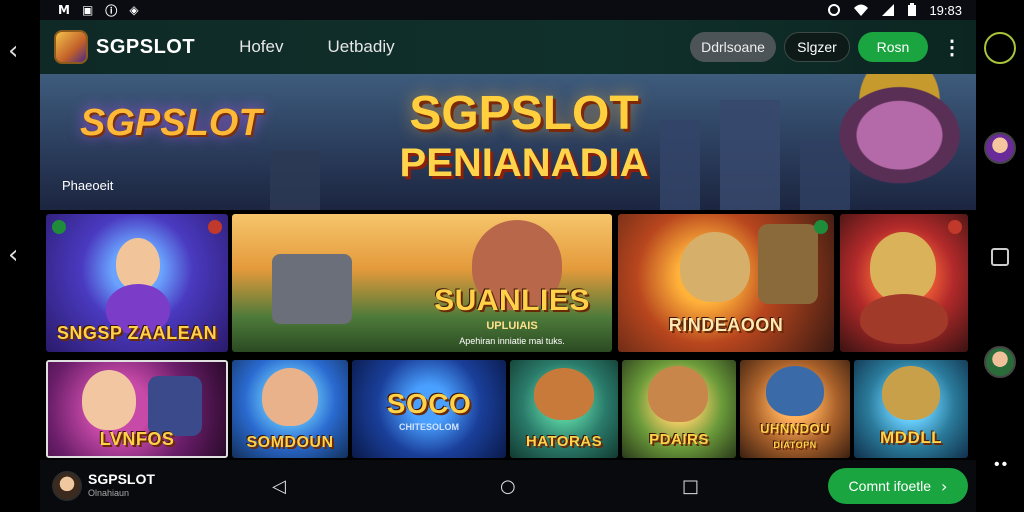 Image resolution: width=1024 pixels, height=512 pixels. What do you see at coordinates (1000, 48) in the screenshot?
I see `chat-bubble-icon` at bounding box center [1000, 48].